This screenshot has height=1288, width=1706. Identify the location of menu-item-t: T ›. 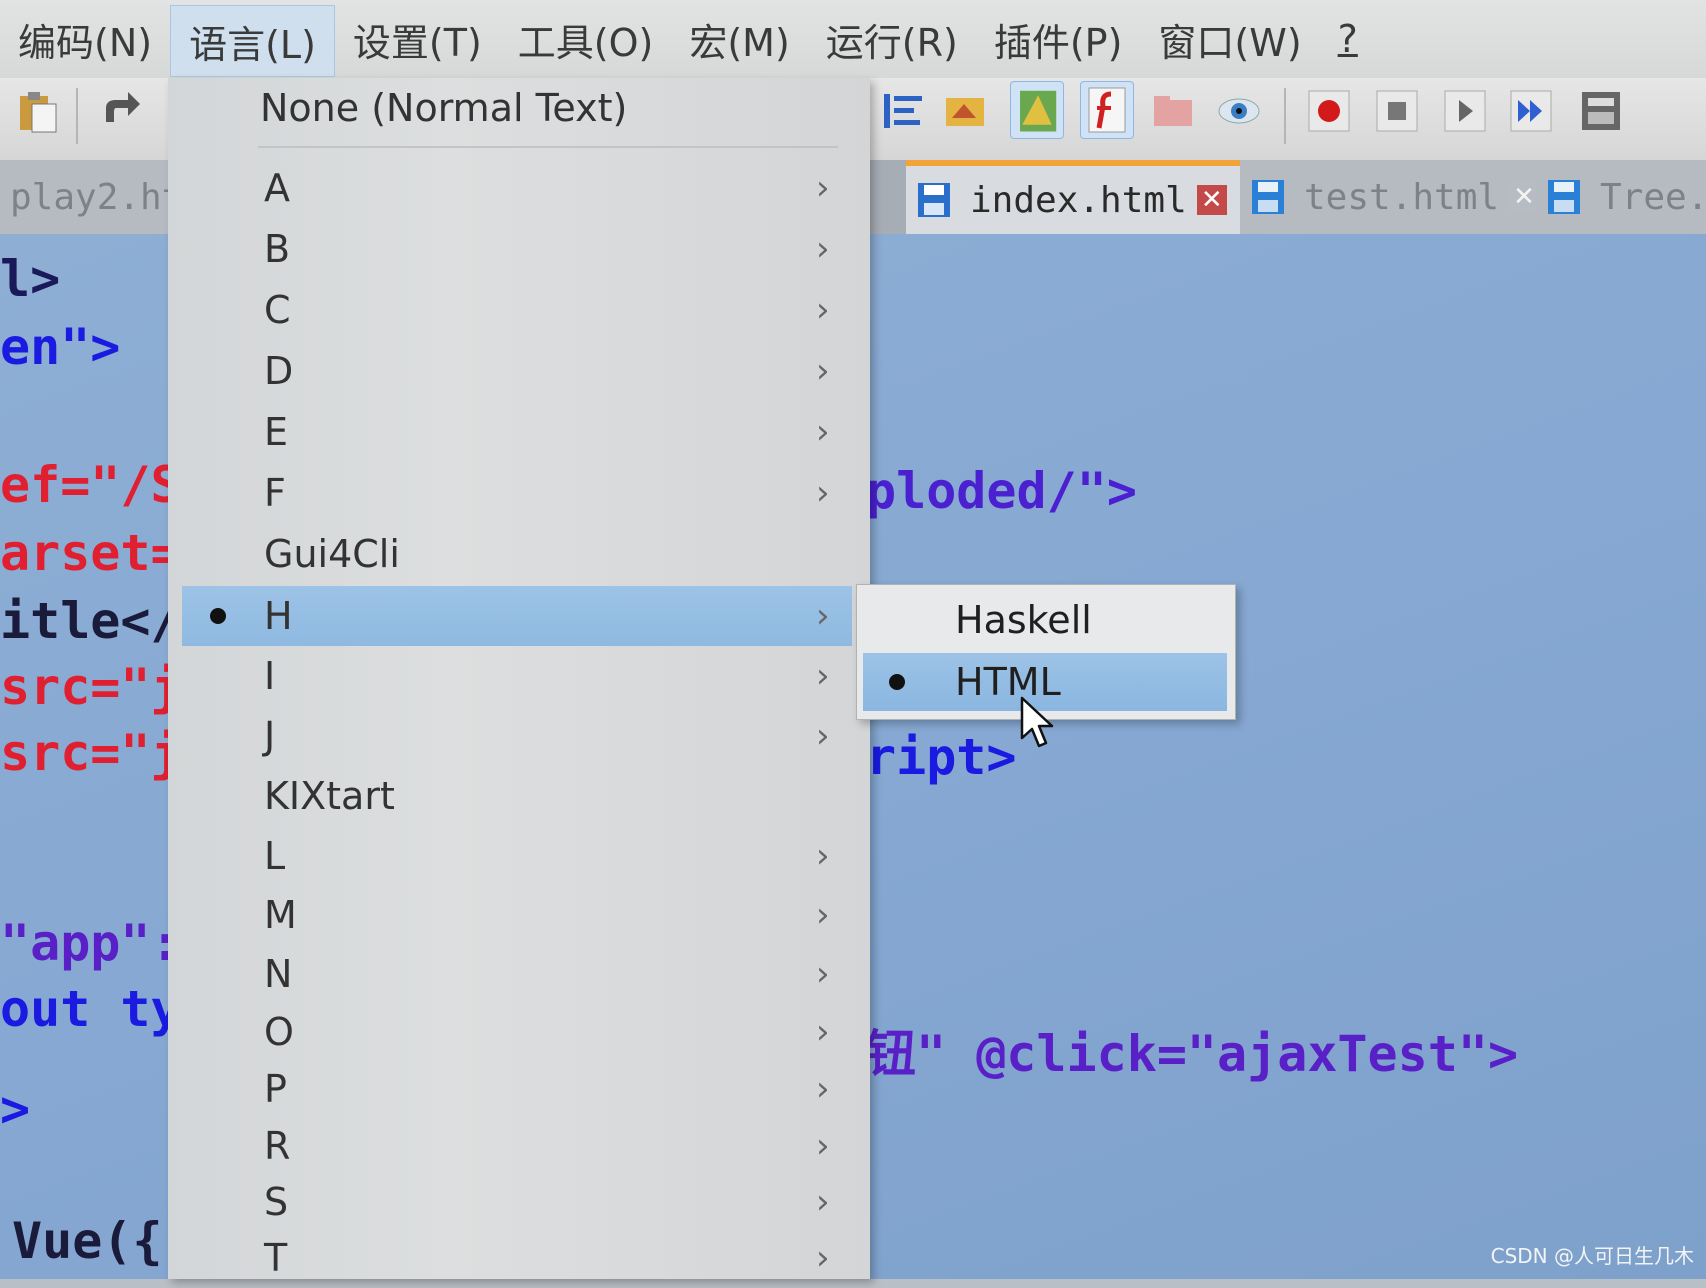
(510, 1258).